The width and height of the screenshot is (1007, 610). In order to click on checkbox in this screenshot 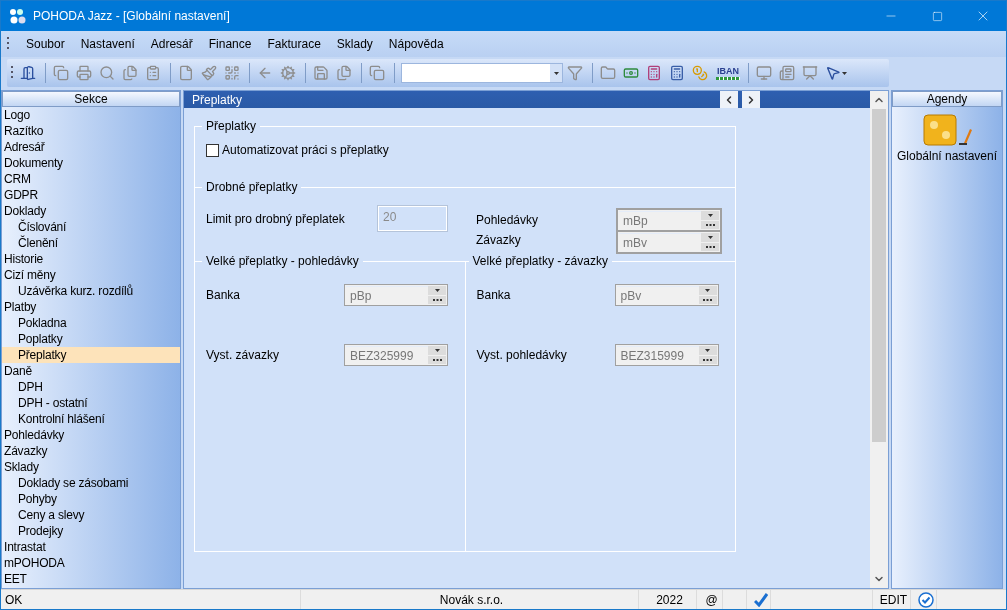, I will do `click(212, 150)`.